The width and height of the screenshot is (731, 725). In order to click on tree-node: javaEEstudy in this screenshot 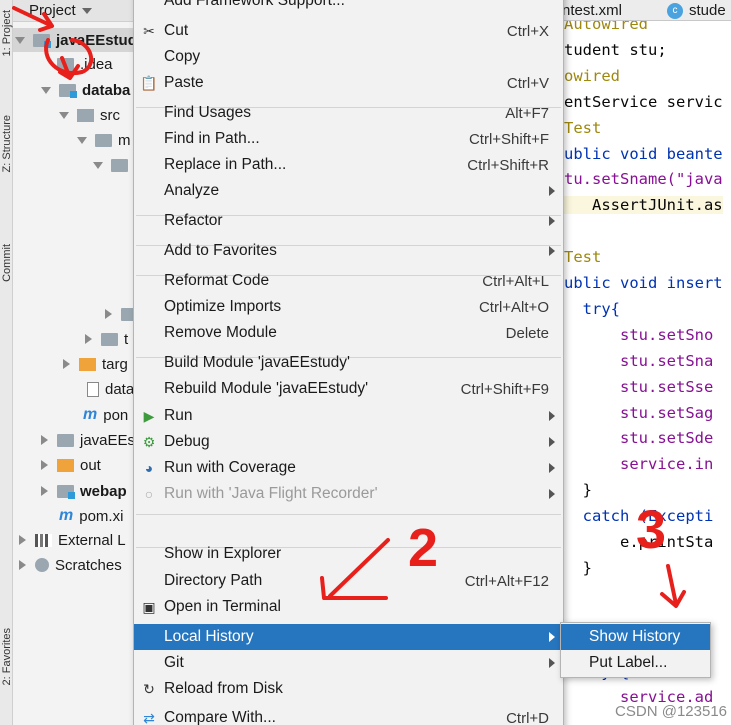, I will do `click(74, 40)`.